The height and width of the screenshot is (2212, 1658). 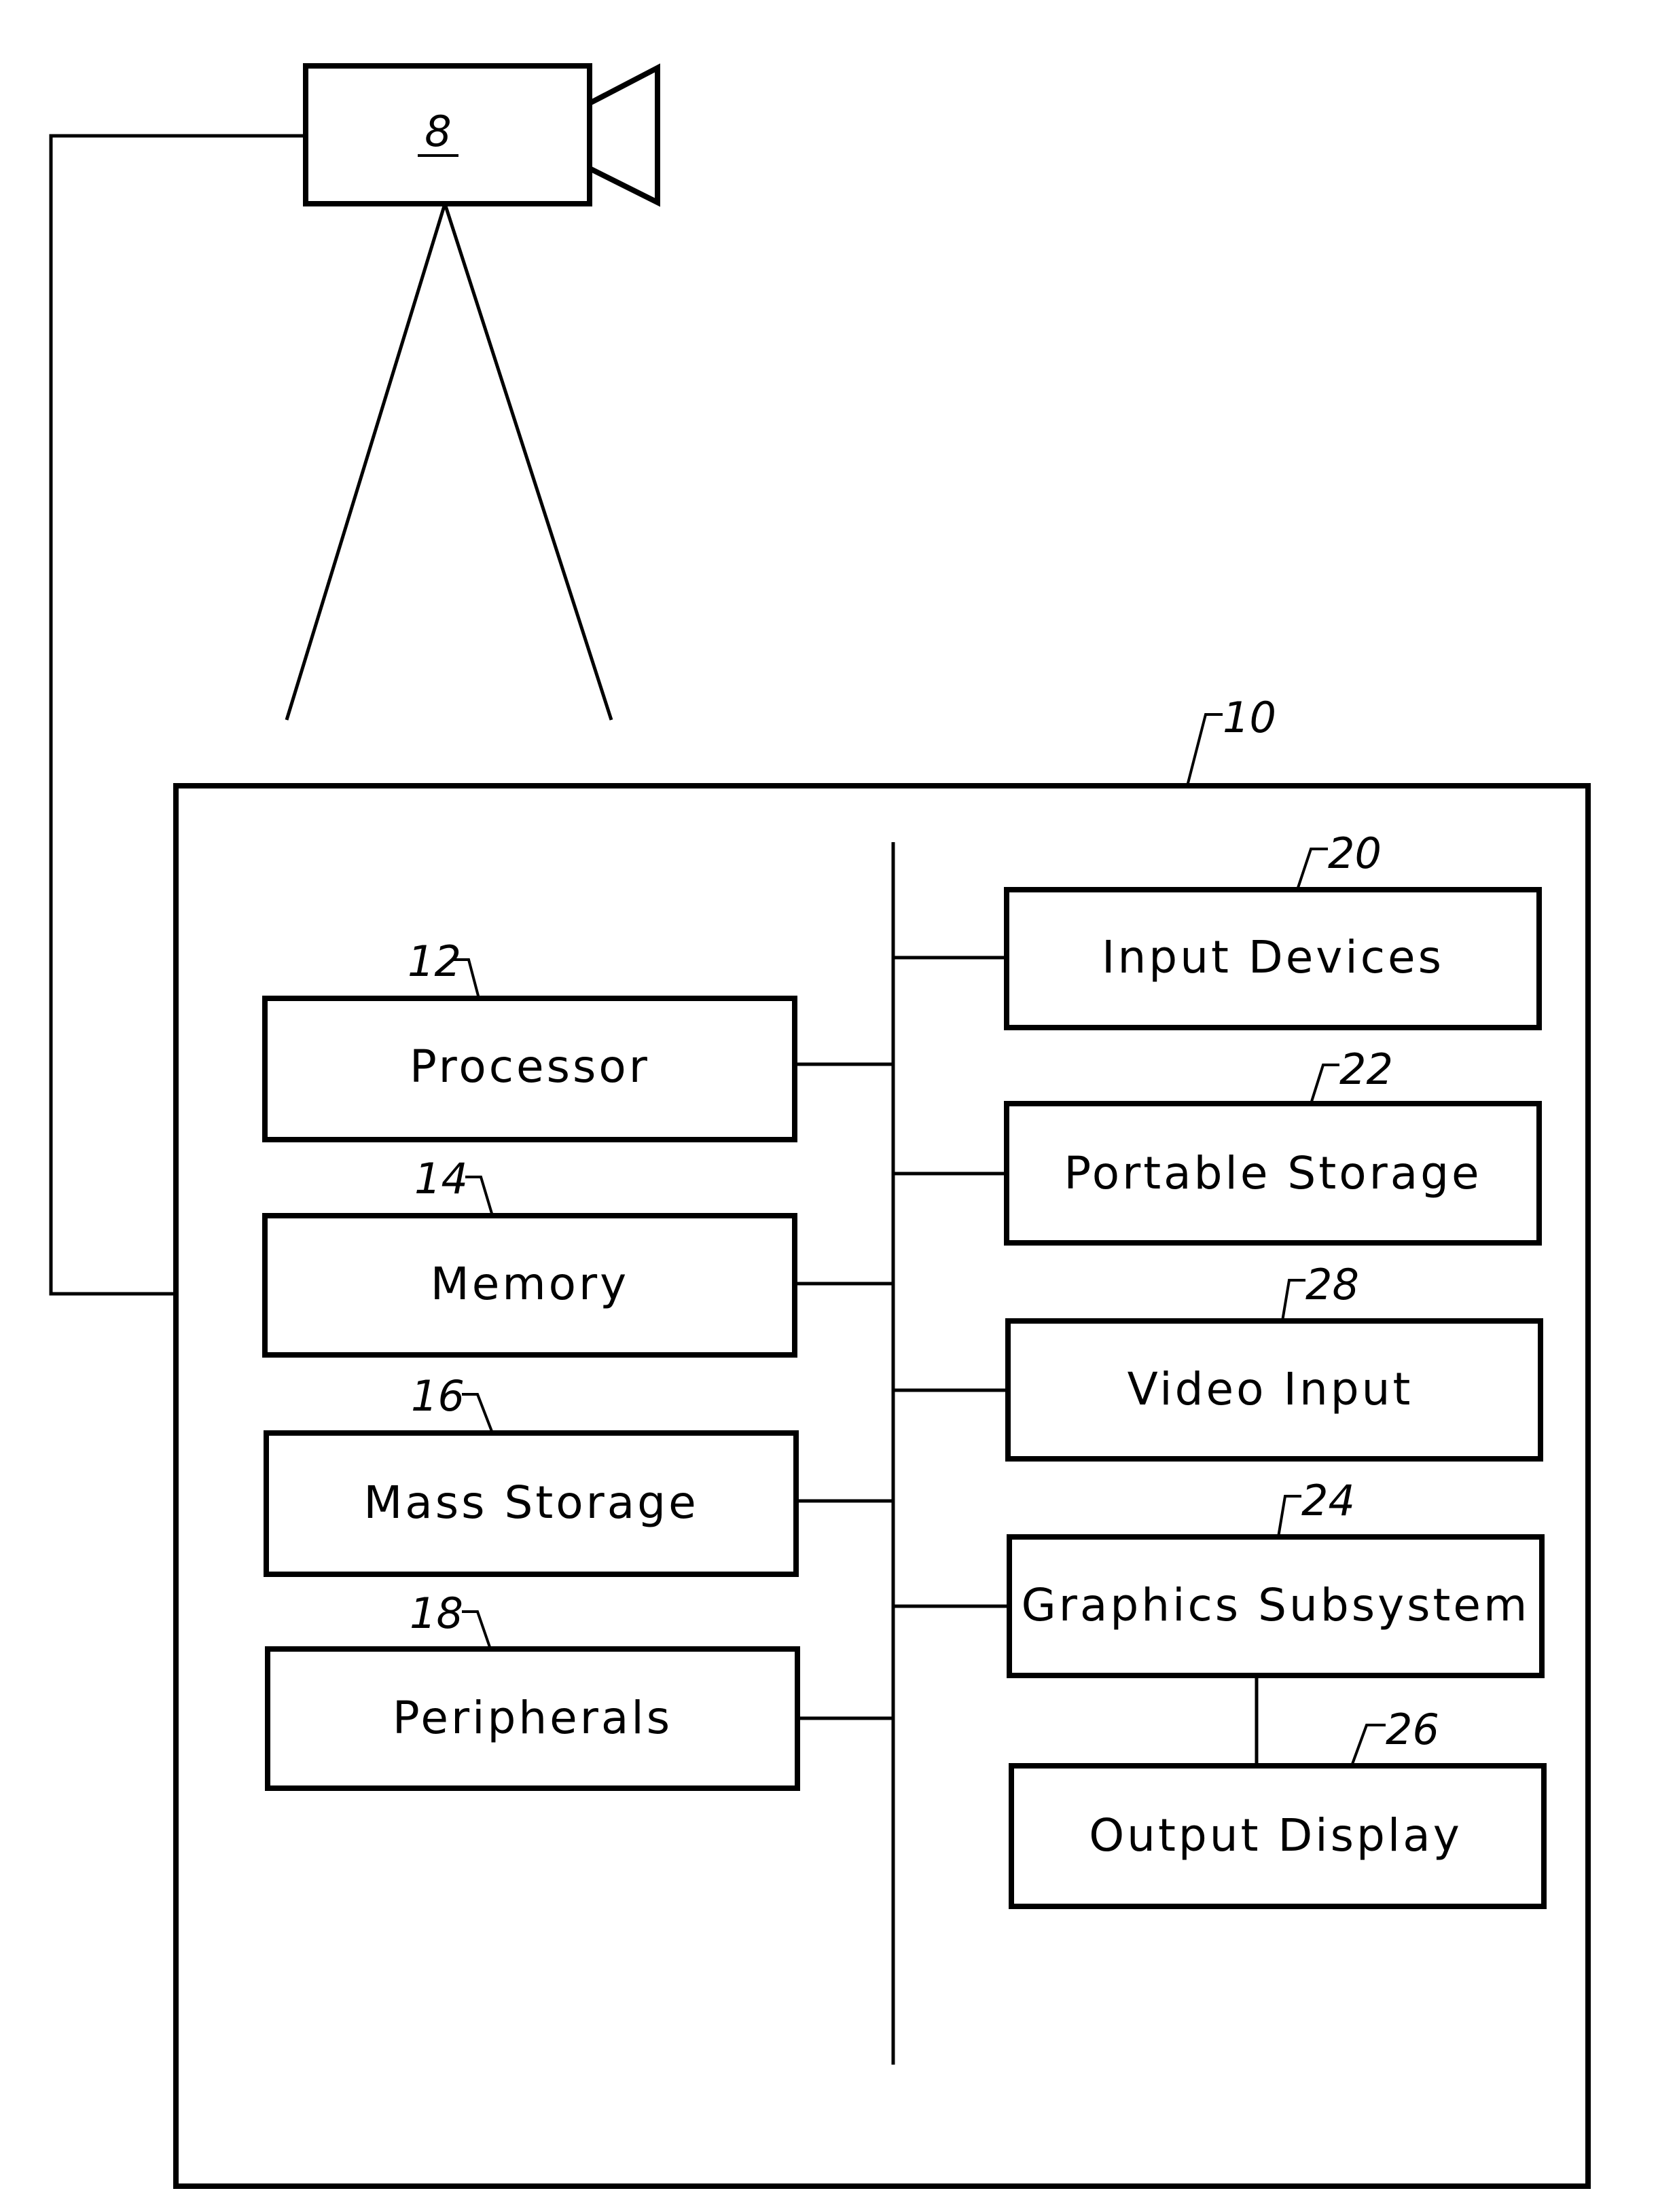 I want to click on output-display-ref: 26, so click(x=1412, y=1729).